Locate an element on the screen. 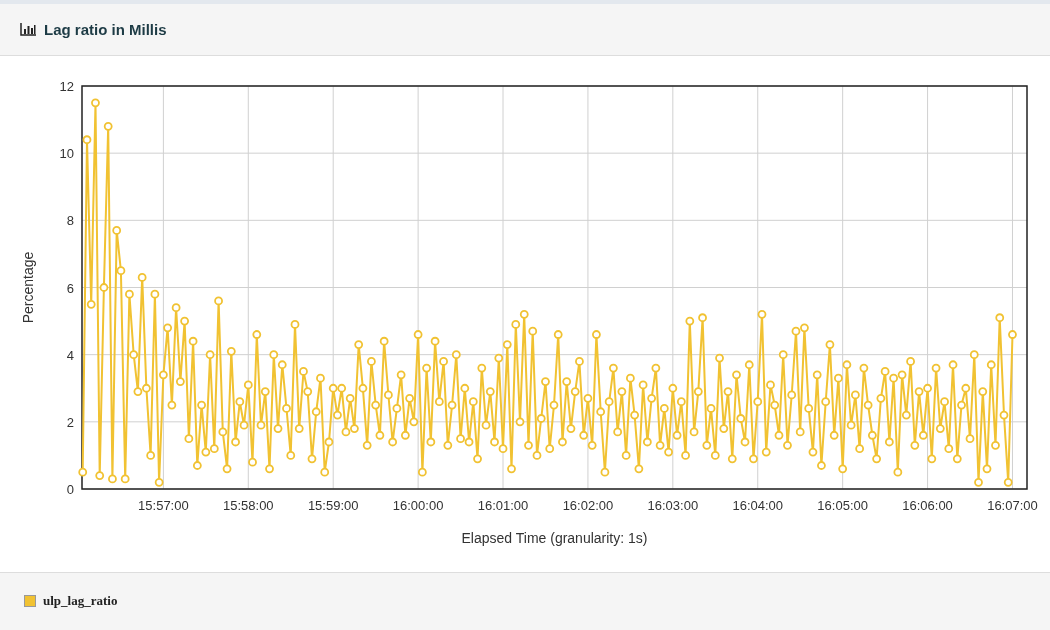 The height and width of the screenshot is (630, 1050). y-tick-label: 10 is located at coordinates (66, 154).